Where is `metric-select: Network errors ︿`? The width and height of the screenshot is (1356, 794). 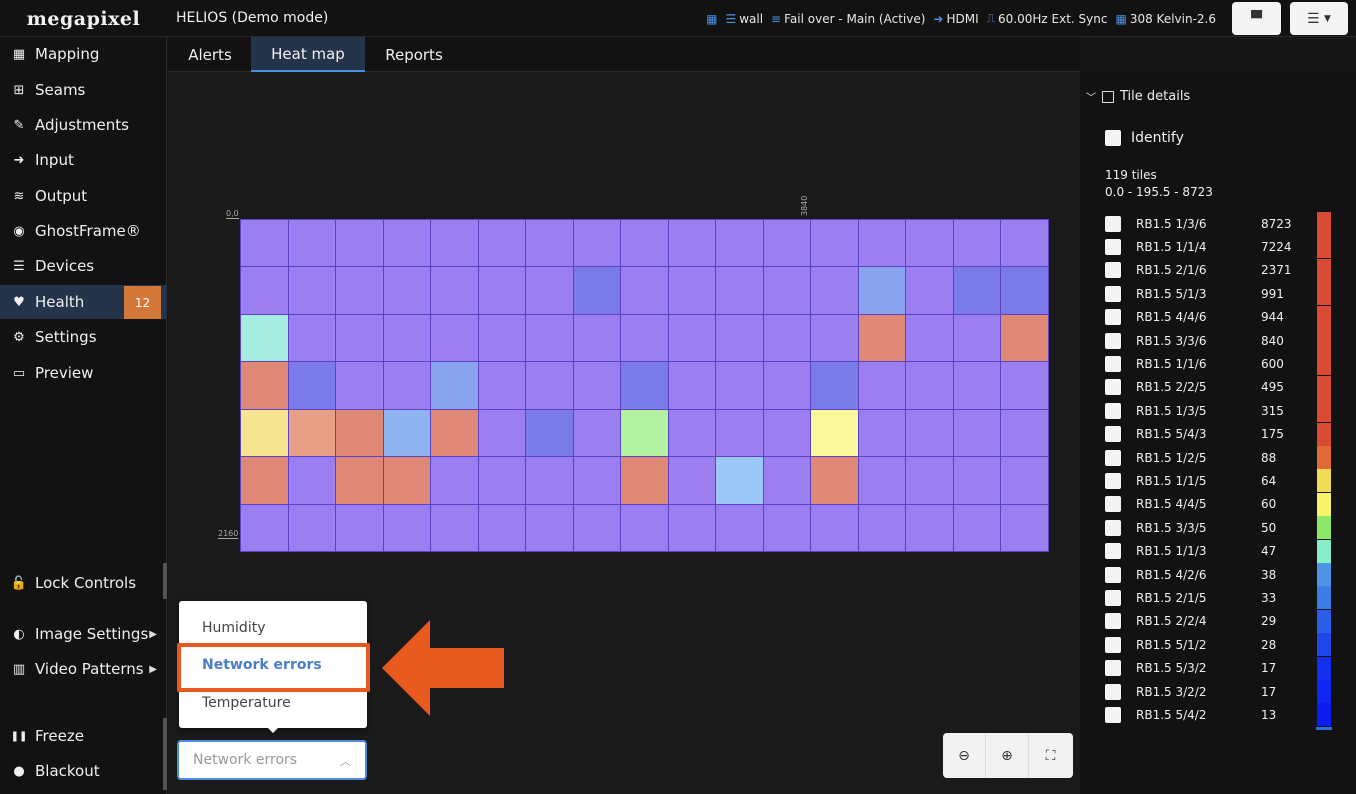 metric-select: Network errors ︿ is located at coordinates (272, 760).